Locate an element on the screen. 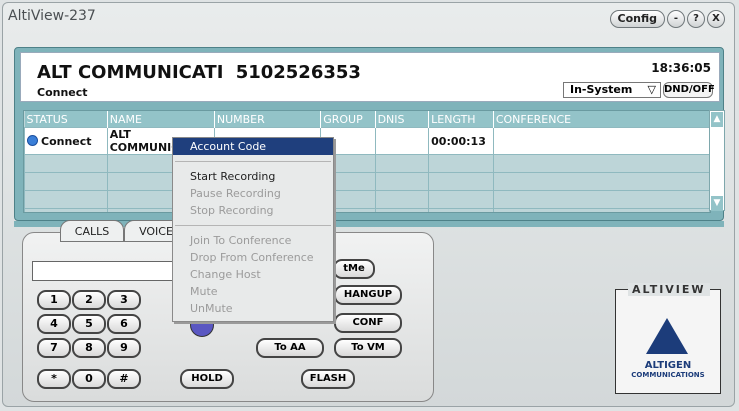 The image size is (739, 411). col-status: STATUS is located at coordinates (66, 119).